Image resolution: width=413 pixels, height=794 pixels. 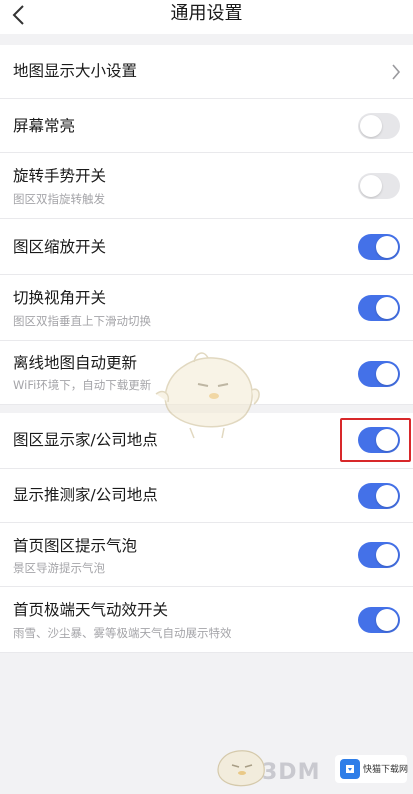 I want to click on setting-label: 图区显示家/公司地点, so click(x=85, y=440).